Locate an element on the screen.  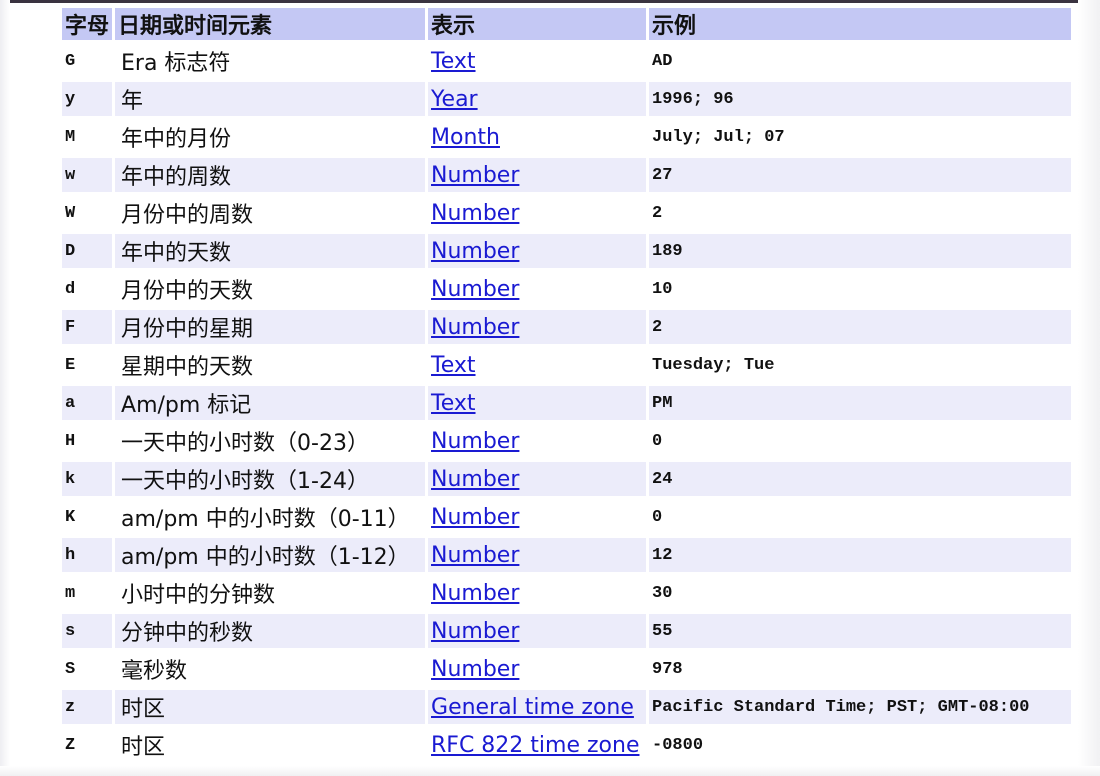
presentation-link: RFC 822 time zone is located at coordinates (535, 745).